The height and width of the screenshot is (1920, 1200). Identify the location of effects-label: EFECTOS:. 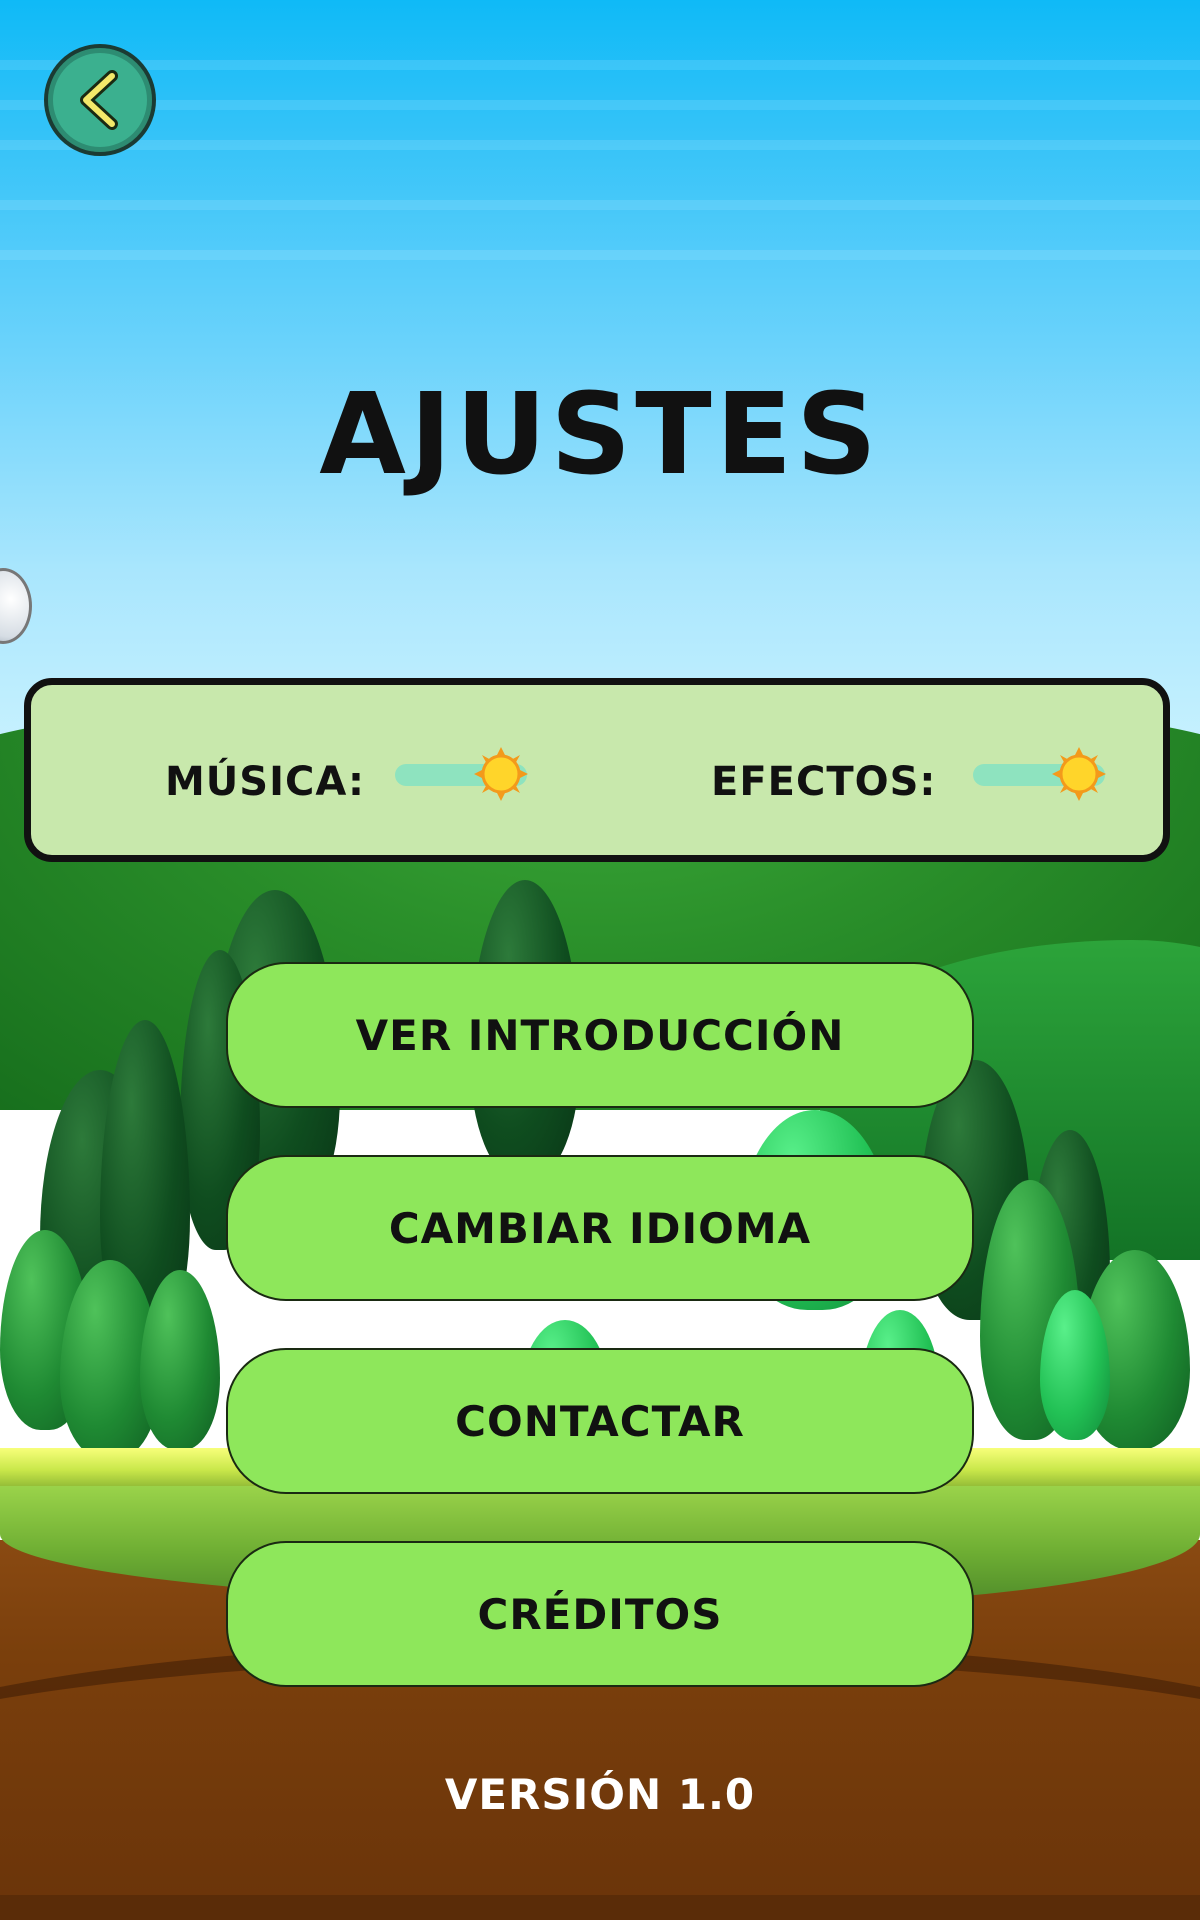
(824, 782).